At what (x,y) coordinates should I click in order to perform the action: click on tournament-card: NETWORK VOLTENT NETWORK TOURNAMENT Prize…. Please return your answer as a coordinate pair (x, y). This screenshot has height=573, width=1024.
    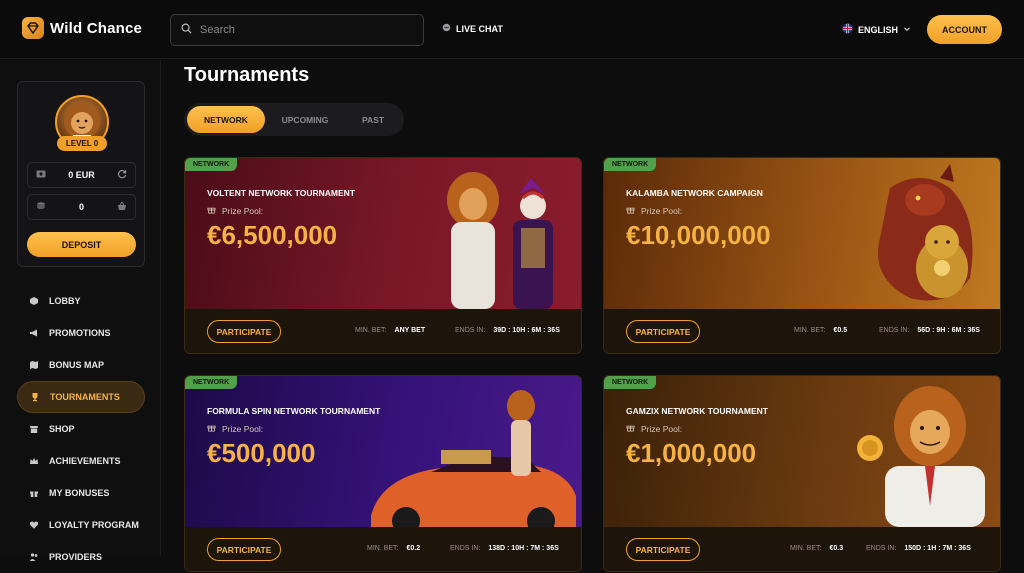
    Looking at the image, I should click on (383, 255).